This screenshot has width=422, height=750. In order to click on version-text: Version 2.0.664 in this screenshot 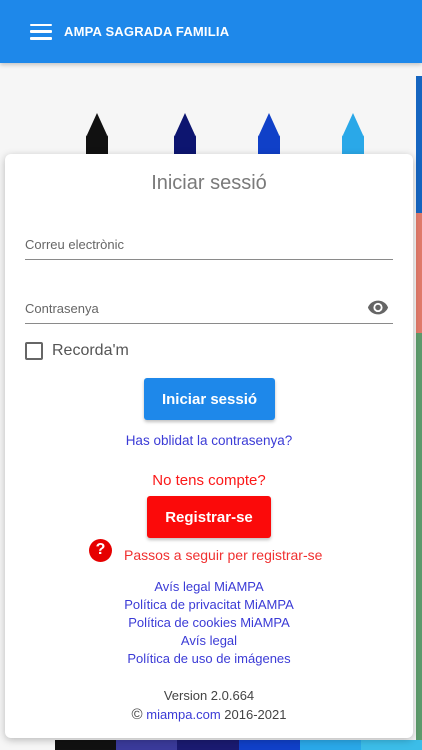, I will do `click(209, 695)`.